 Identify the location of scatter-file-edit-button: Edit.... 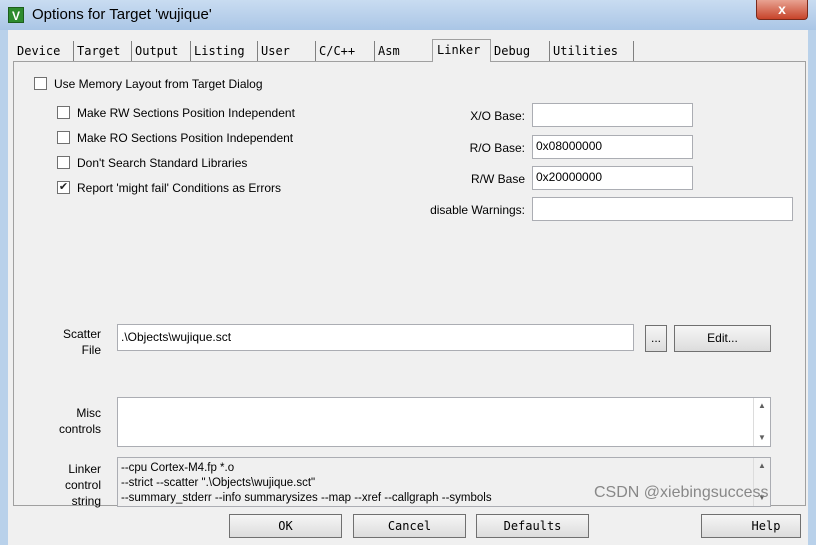
(722, 338).